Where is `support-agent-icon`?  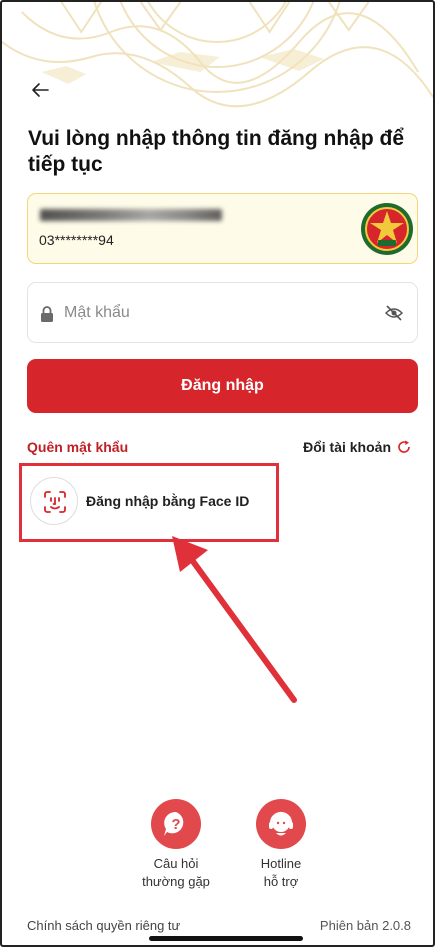 support-agent-icon is located at coordinates (281, 823).